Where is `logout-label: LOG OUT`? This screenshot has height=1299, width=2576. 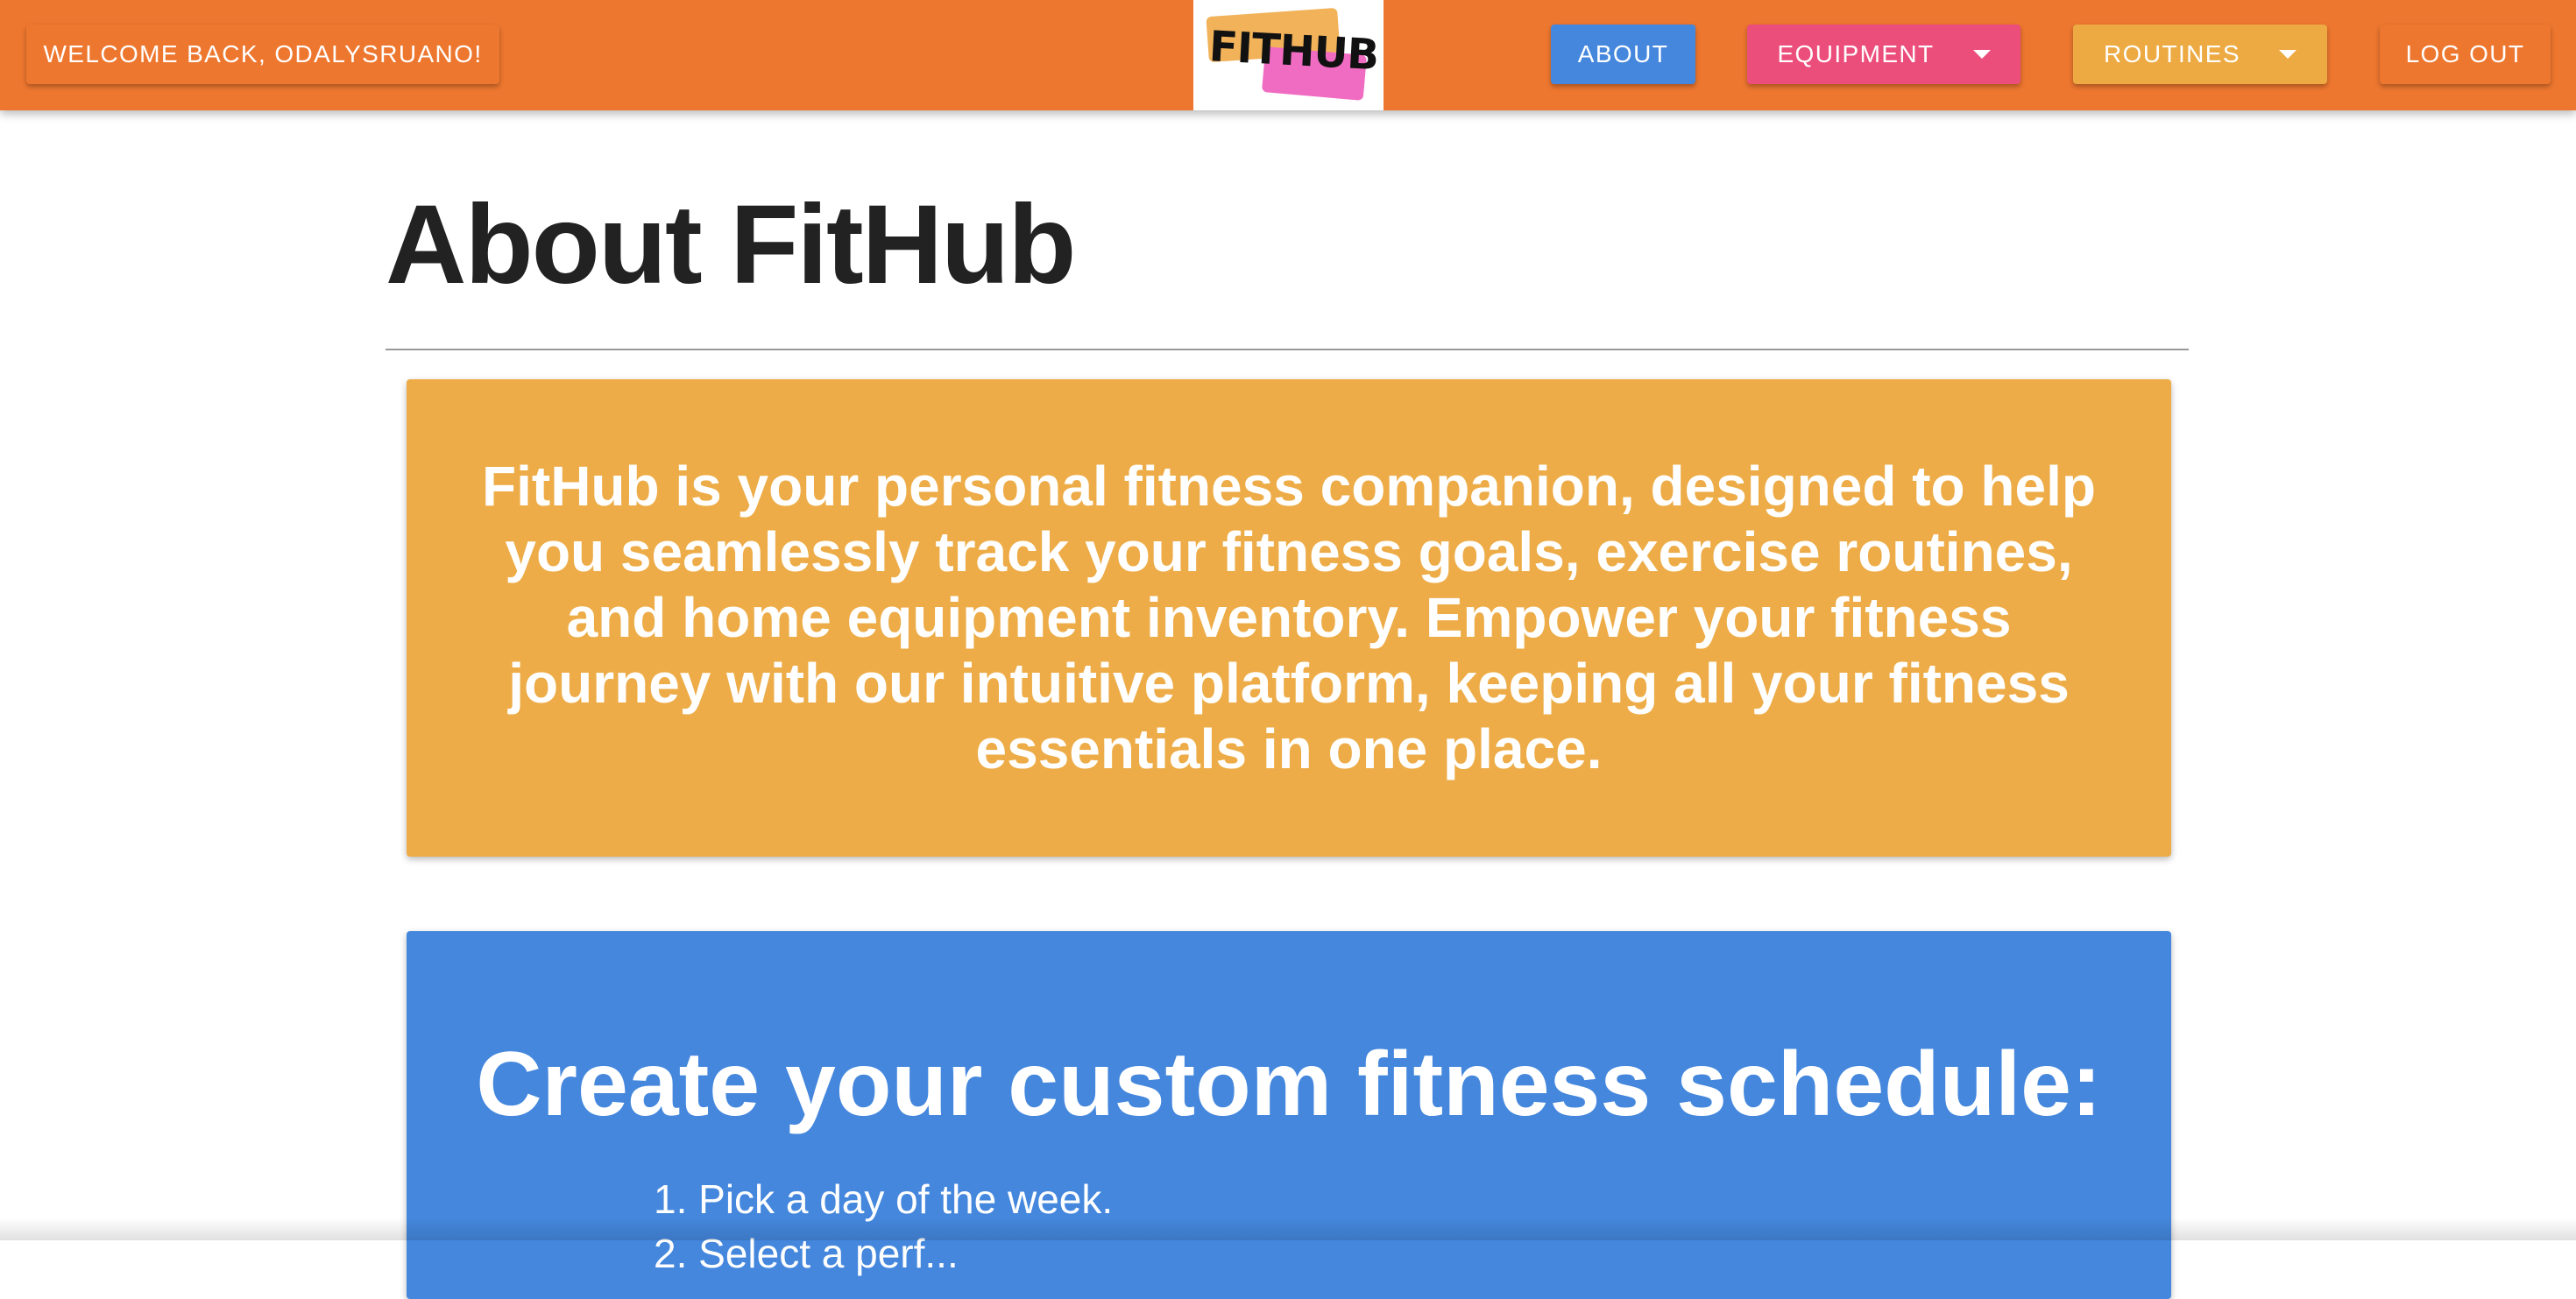 logout-label: LOG OUT is located at coordinates (2465, 54).